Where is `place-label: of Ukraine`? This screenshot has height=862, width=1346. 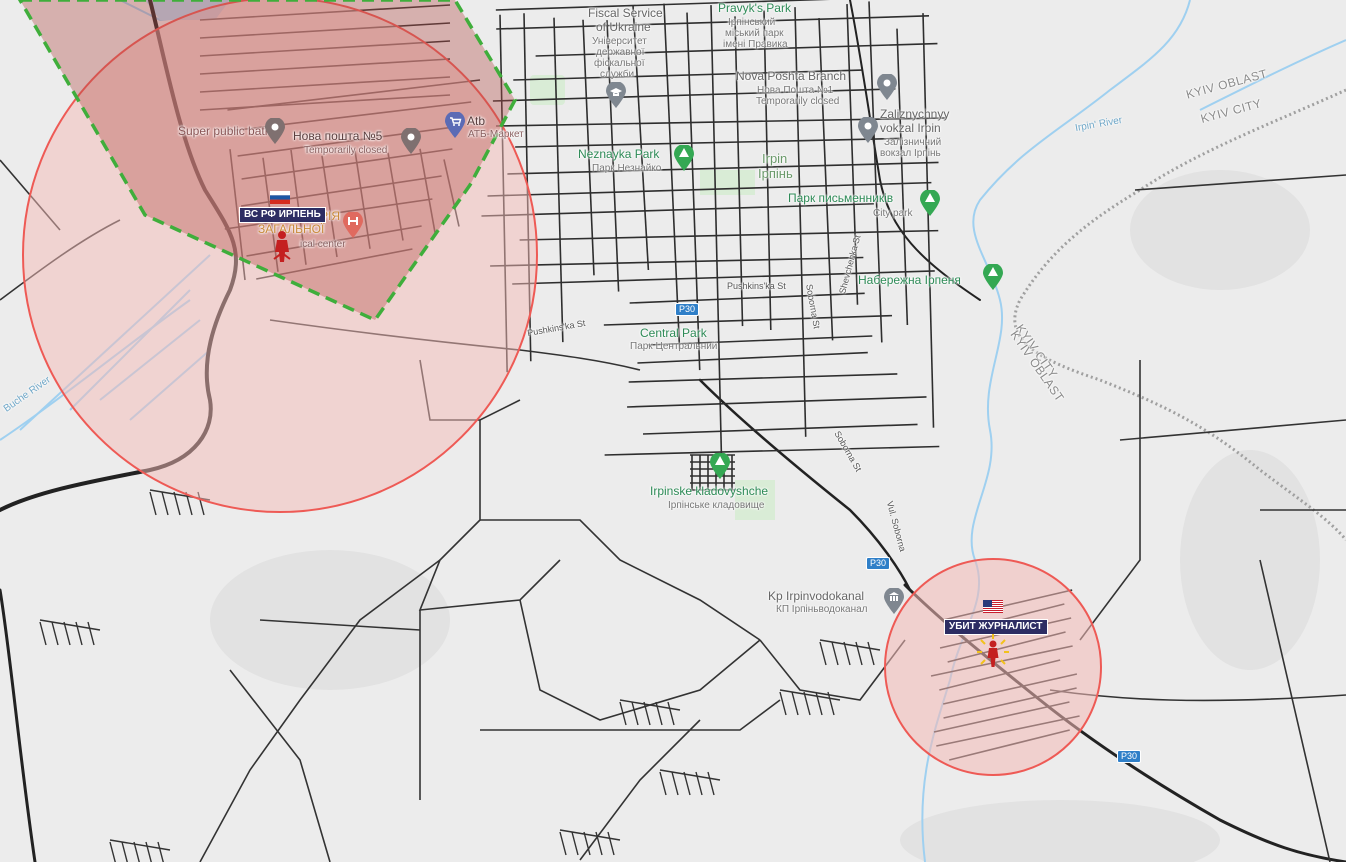
place-label: of Ukraine is located at coordinates (623, 27).